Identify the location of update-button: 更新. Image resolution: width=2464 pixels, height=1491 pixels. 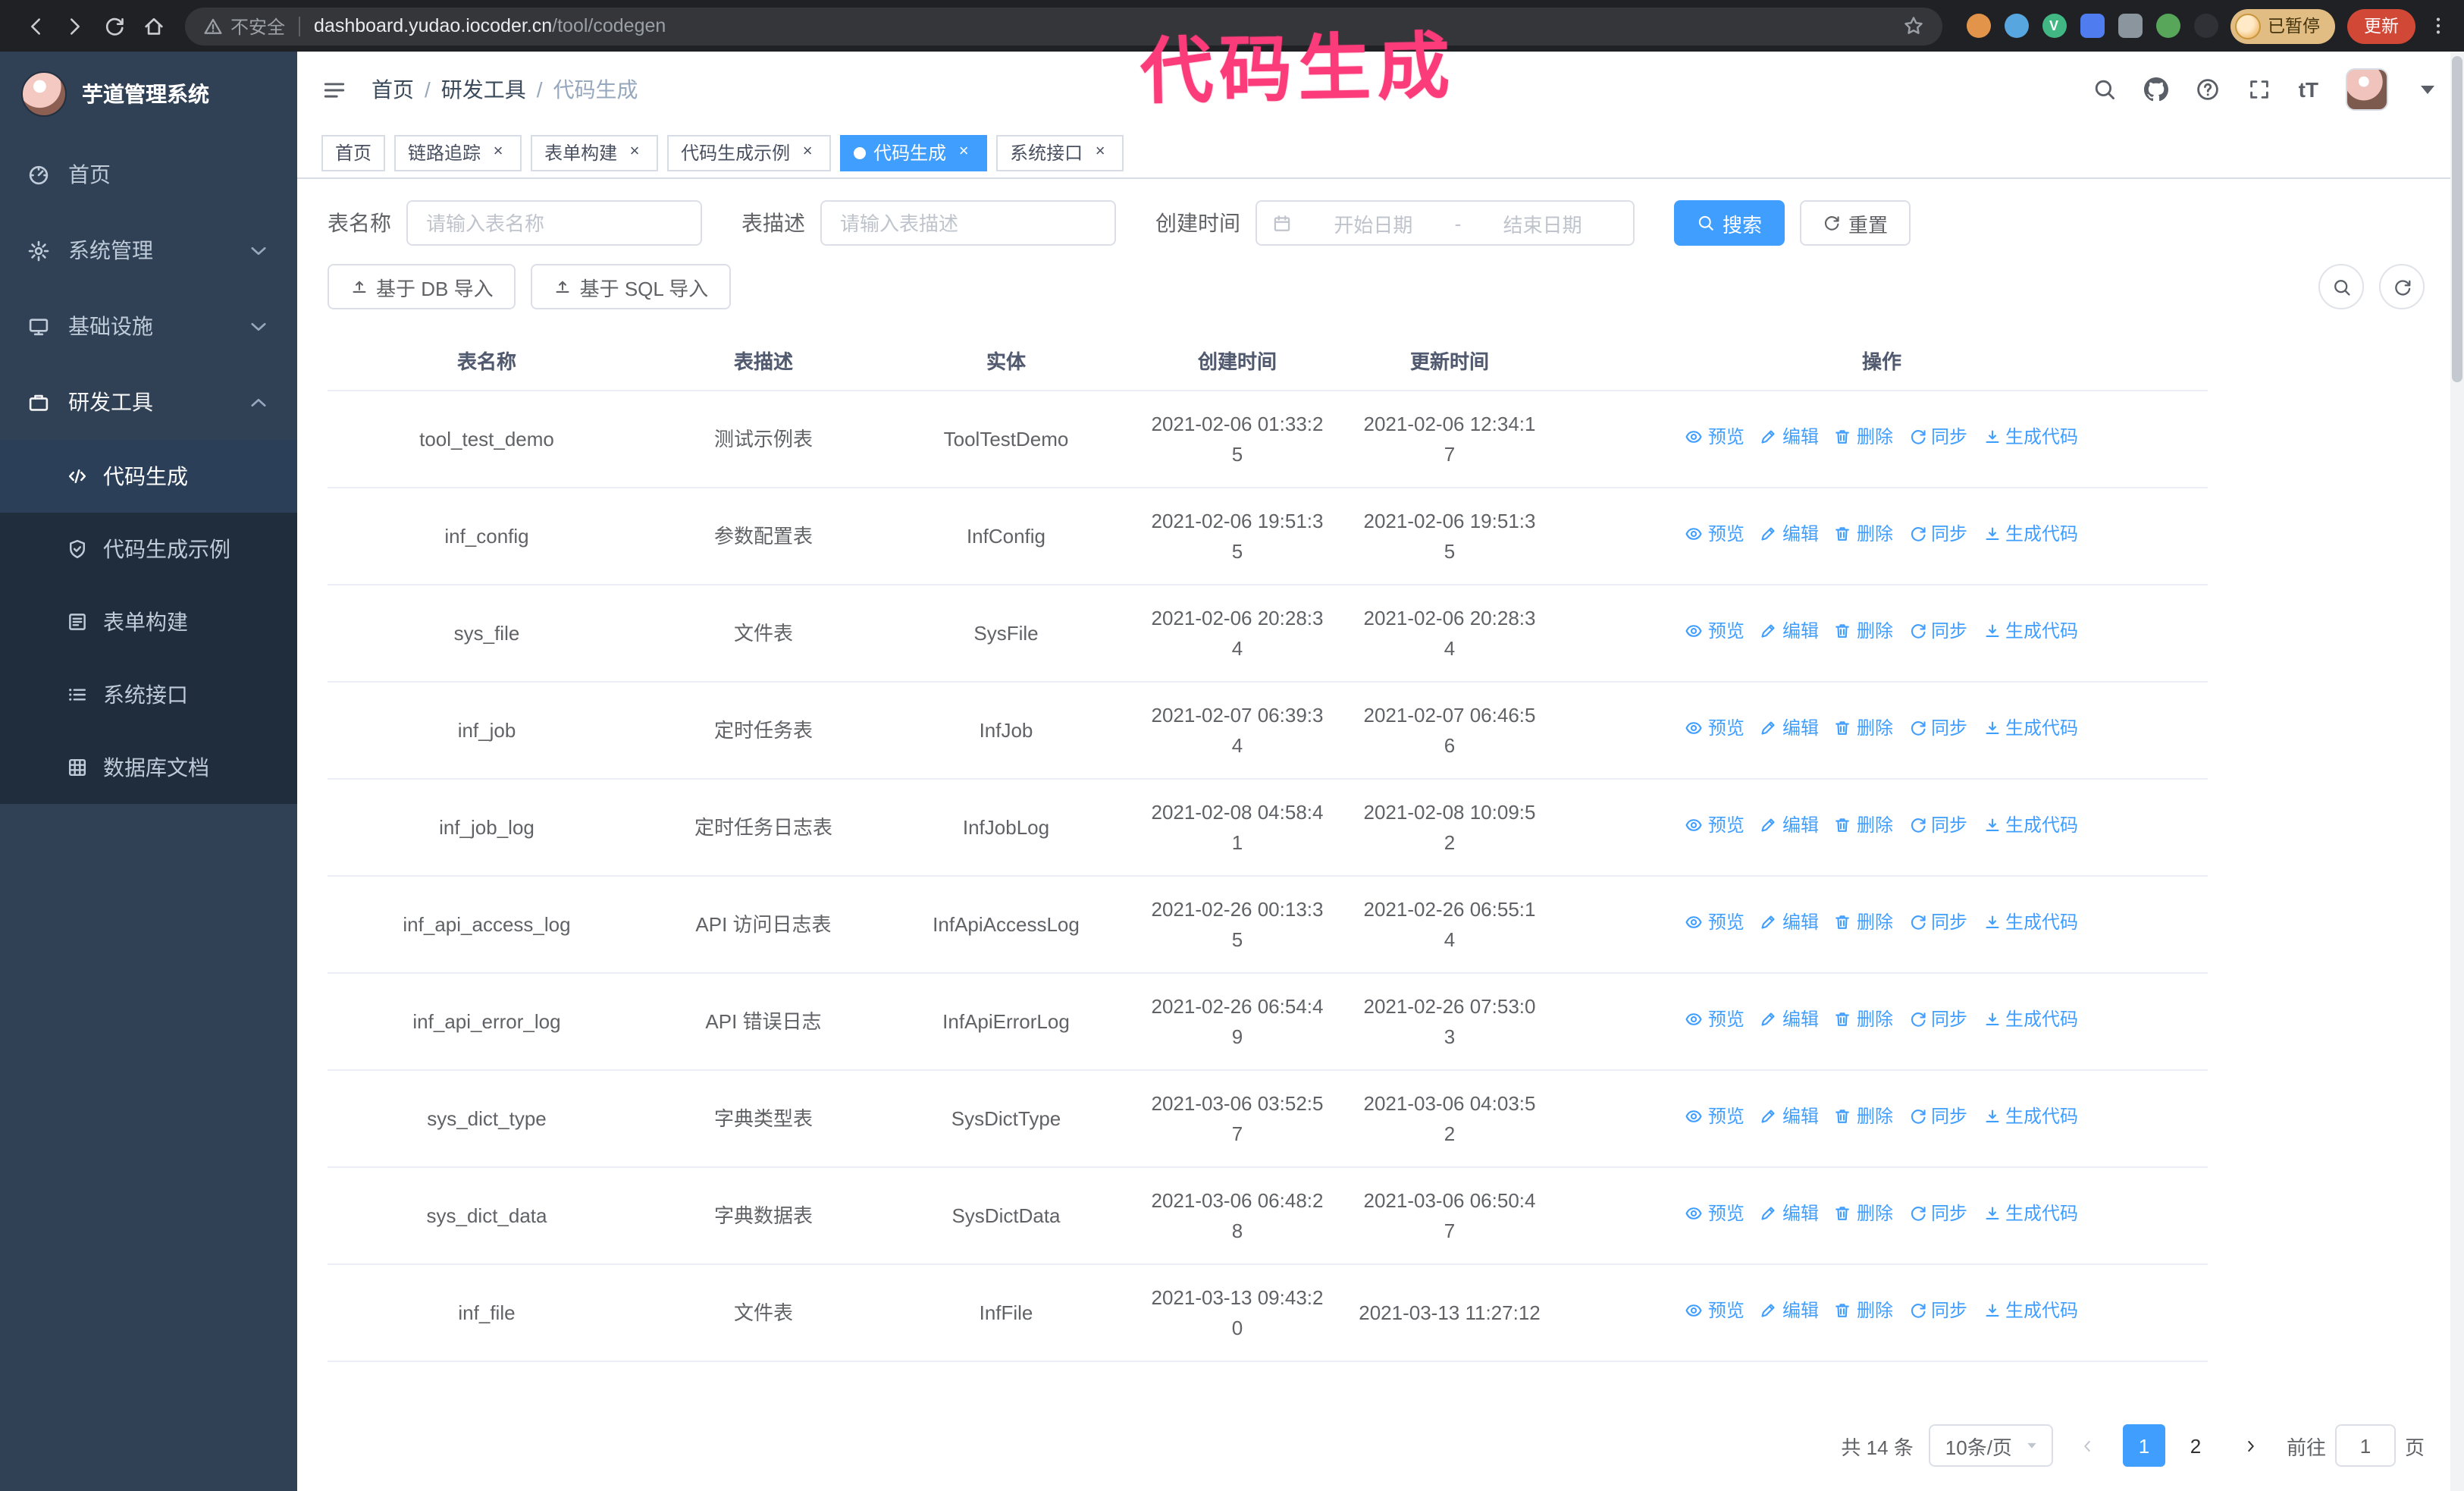
(2381, 25).